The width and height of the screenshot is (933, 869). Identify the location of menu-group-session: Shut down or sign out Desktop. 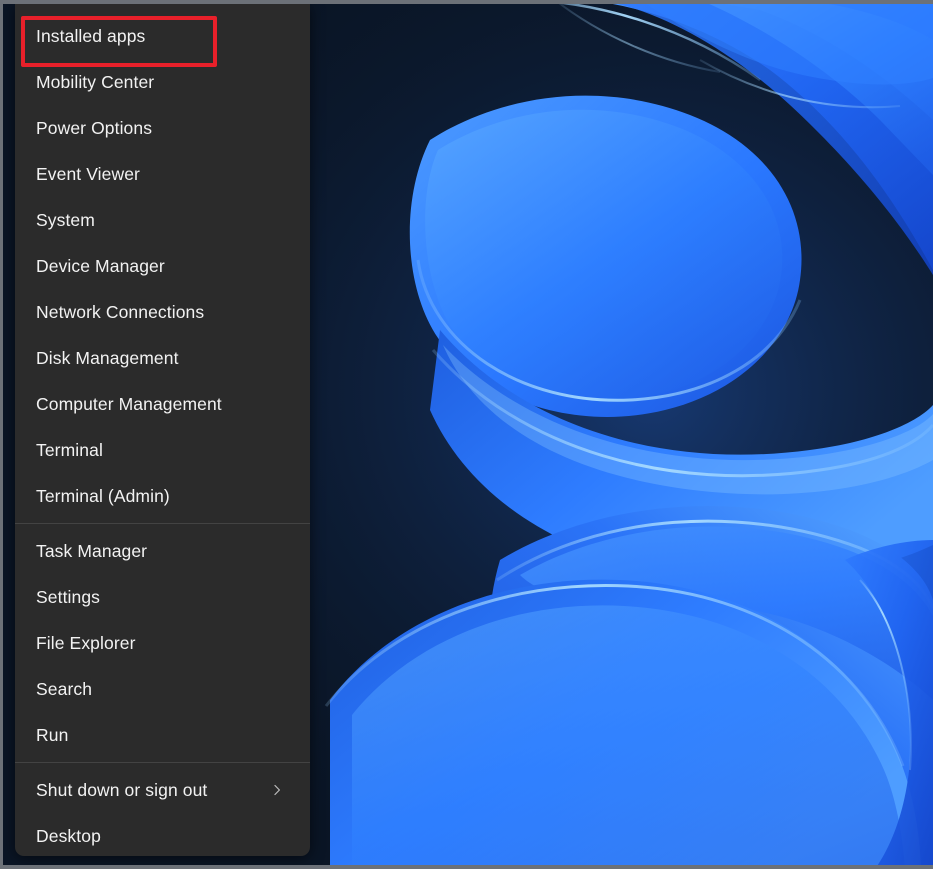
(162, 813).